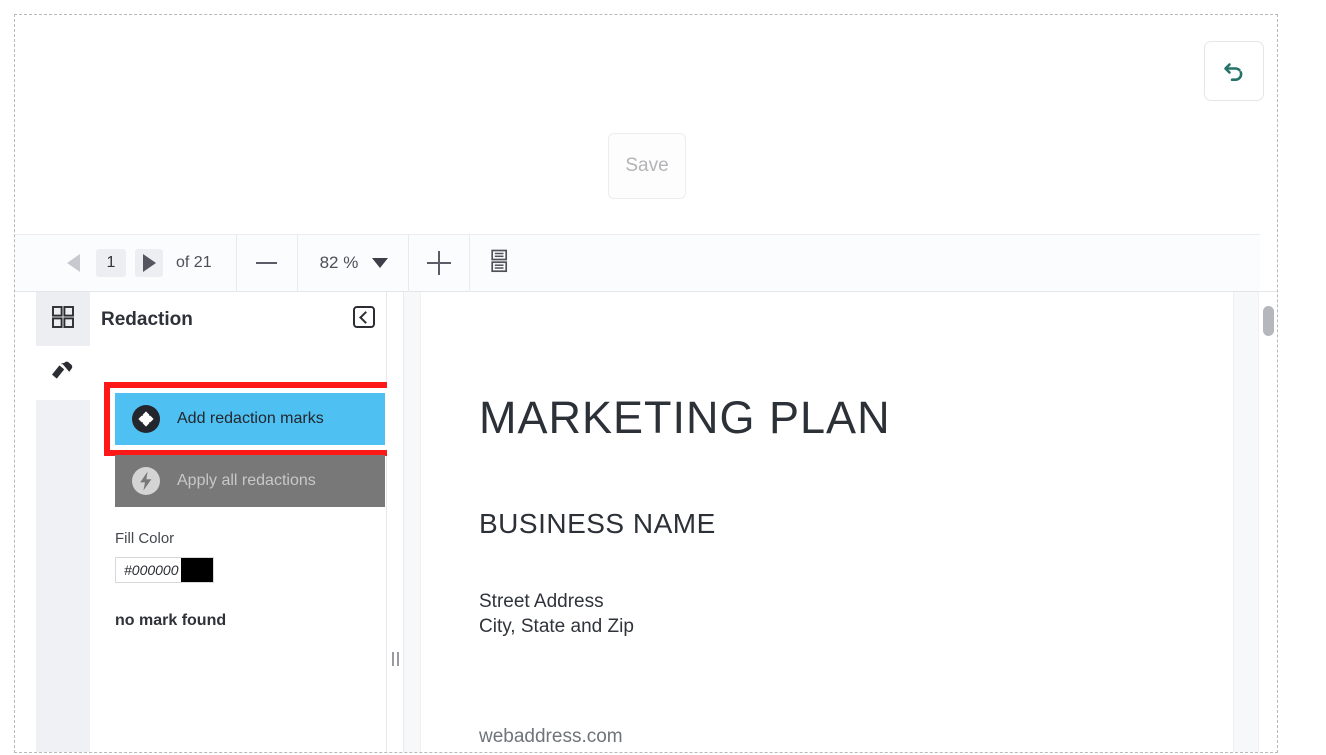 This screenshot has height=755, width=1326. I want to click on rail-item-annotate, so click(63, 373).